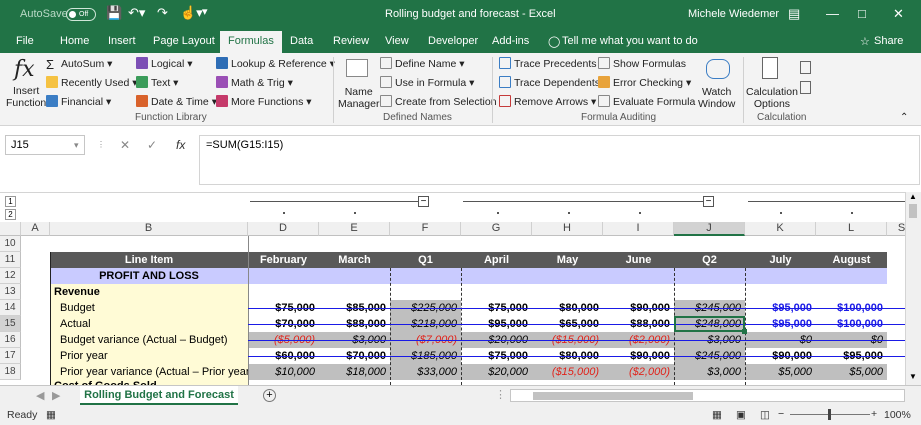 Image resolution: width=921 pixels, height=425 pixels. Describe the element at coordinates (125, 145) in the screenshot. I see `cancel-icon: ✕` at that location.